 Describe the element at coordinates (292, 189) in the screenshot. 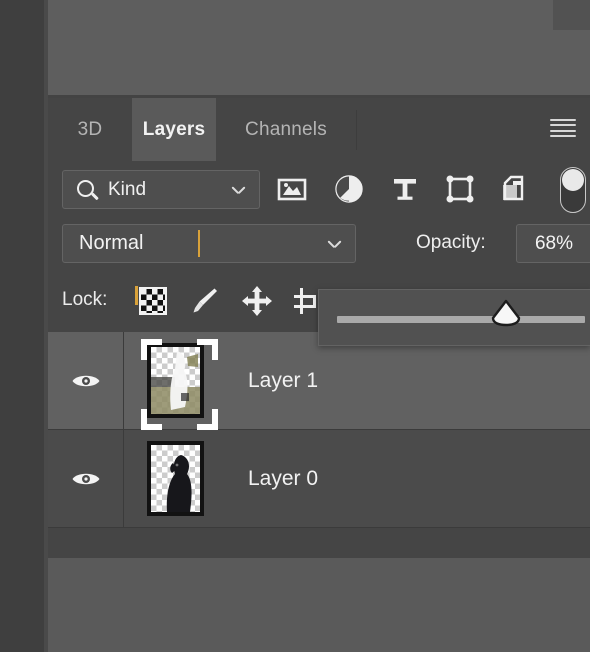

I see `filter-pixel-layers-icon` at that location.